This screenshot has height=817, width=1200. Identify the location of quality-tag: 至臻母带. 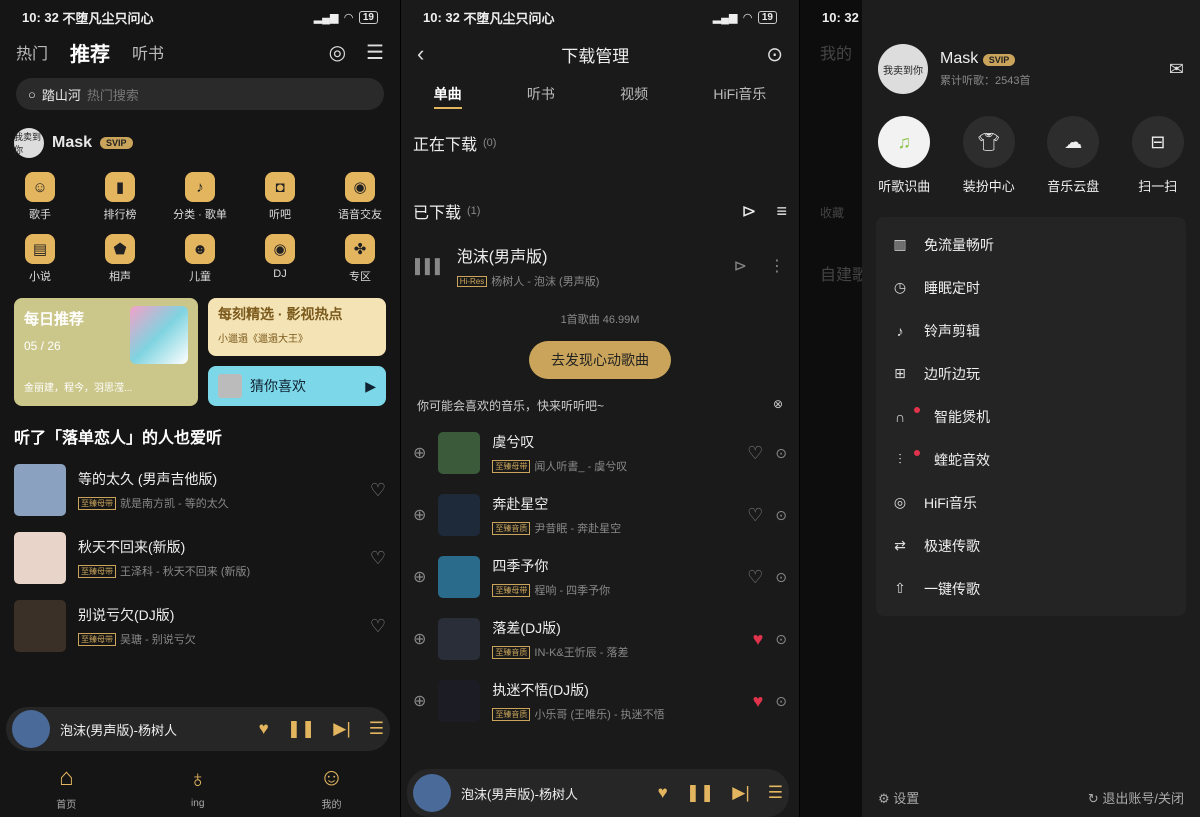
(511, 466).